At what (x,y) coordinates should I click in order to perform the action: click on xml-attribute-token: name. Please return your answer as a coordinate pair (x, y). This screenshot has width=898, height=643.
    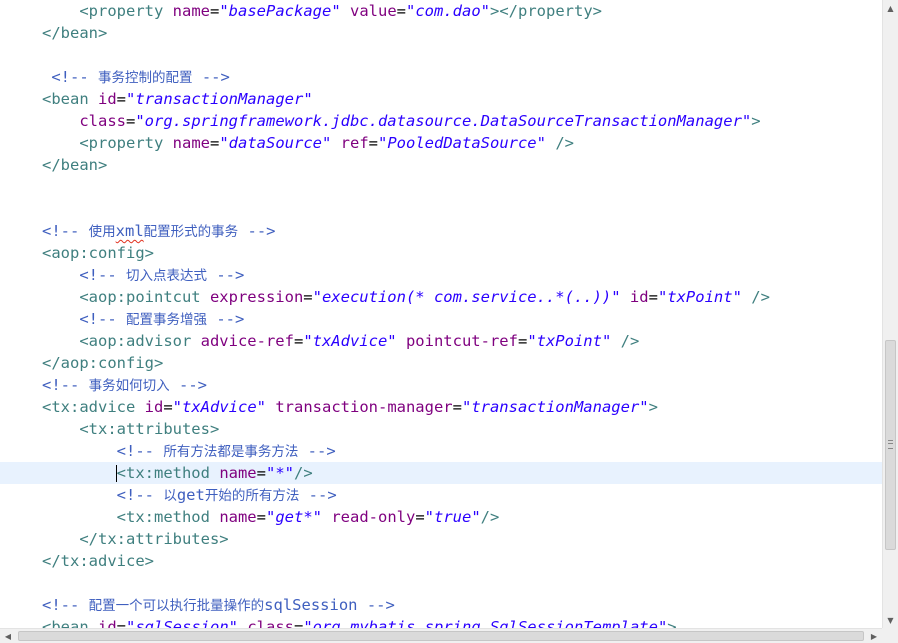
    Looking at the image, I should click on (233, 517).